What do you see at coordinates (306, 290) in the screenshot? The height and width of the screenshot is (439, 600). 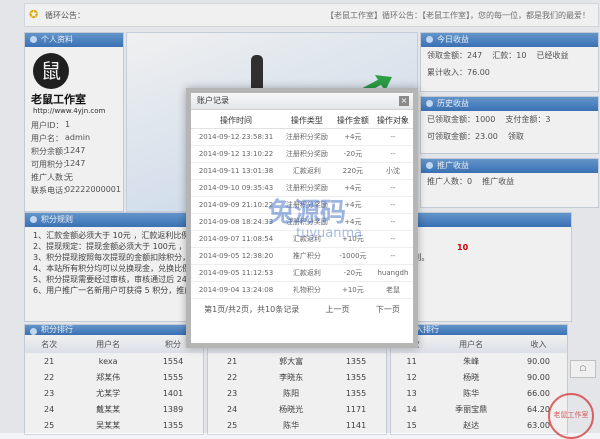 I see `record-cell: 礼物积分` at bounding box center [306, 290].